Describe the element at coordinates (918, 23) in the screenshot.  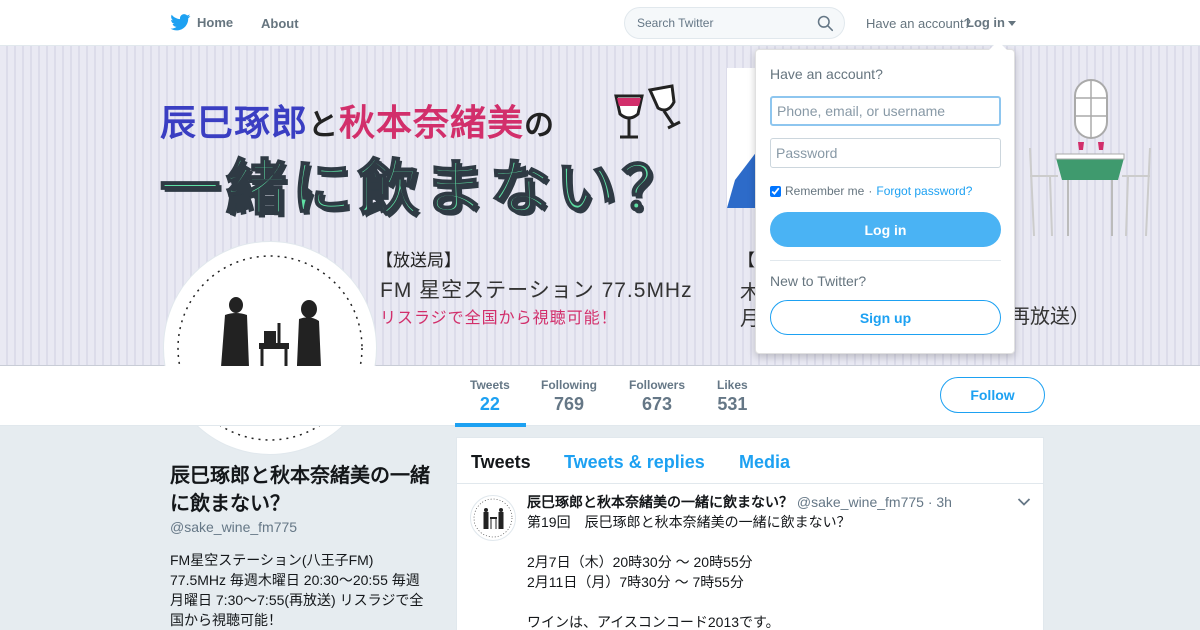
I see `have-account-label: Have an account?` at that location.